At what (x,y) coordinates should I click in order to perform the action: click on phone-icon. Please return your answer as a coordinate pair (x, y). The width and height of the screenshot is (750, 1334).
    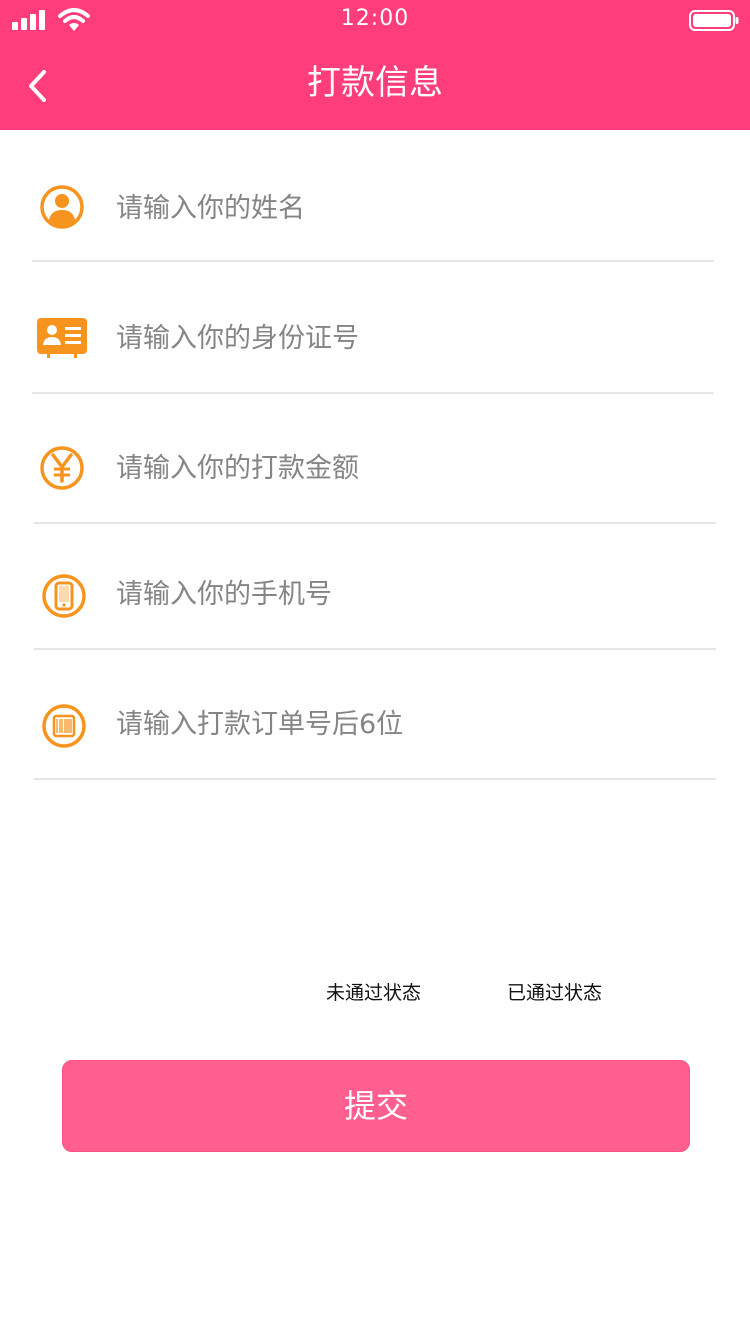
    Looking at the image, I should click on (64, 596).